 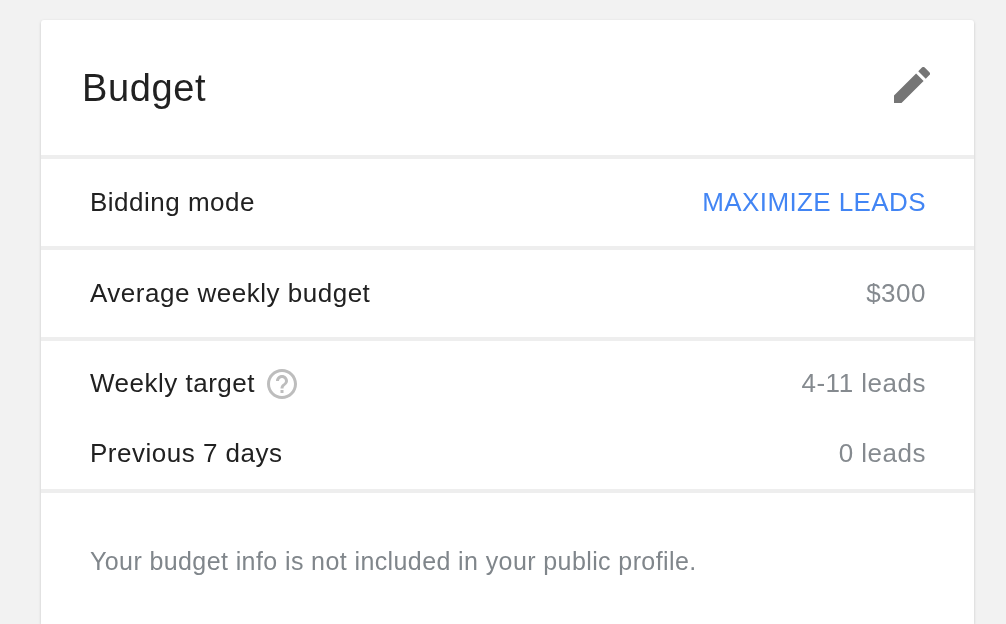 I want to click on row-label: Previous 7 days, so click(x=186, y=453).